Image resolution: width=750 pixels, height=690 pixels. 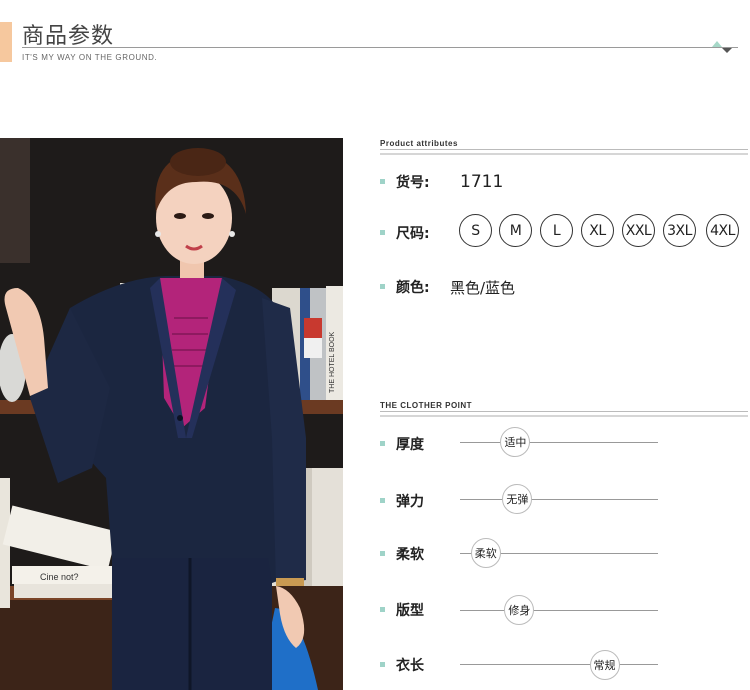 I want to click on book-spine-text: THE HOTEL BOOK, so click(x=332, y=362).